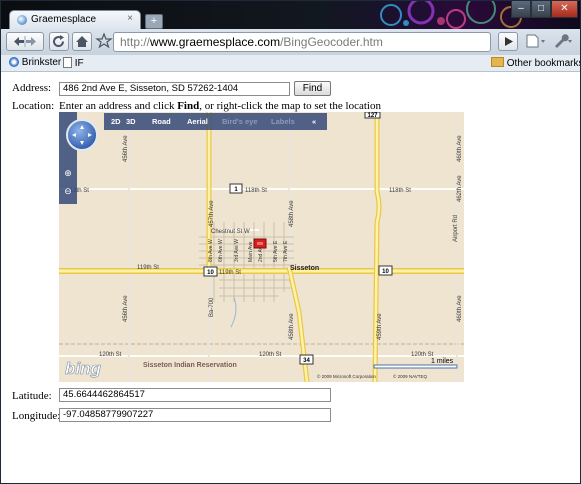 This screenshot has height=484, width=581. I want to click on longitude-input: -97.04858779907227, so click(195, 415).